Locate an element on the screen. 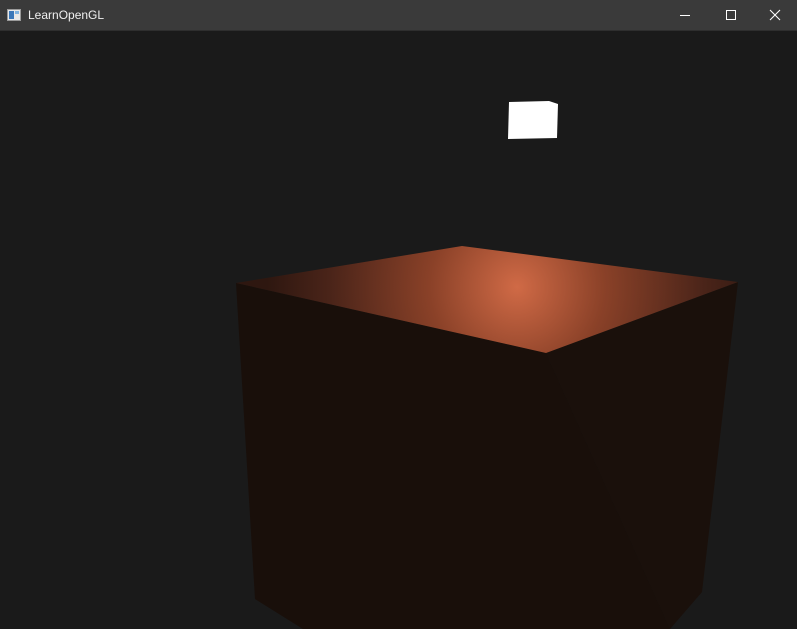 The width and height of the screenshot is (797, 629). minimize-icon is located at coordinates (685, 15).